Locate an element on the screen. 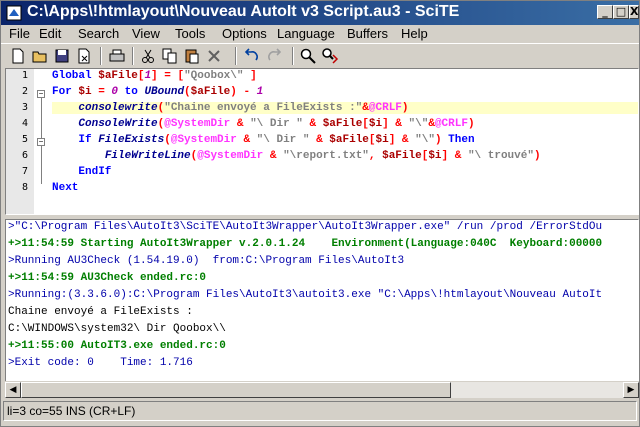  toolbar is located at coordinates (320, 55).